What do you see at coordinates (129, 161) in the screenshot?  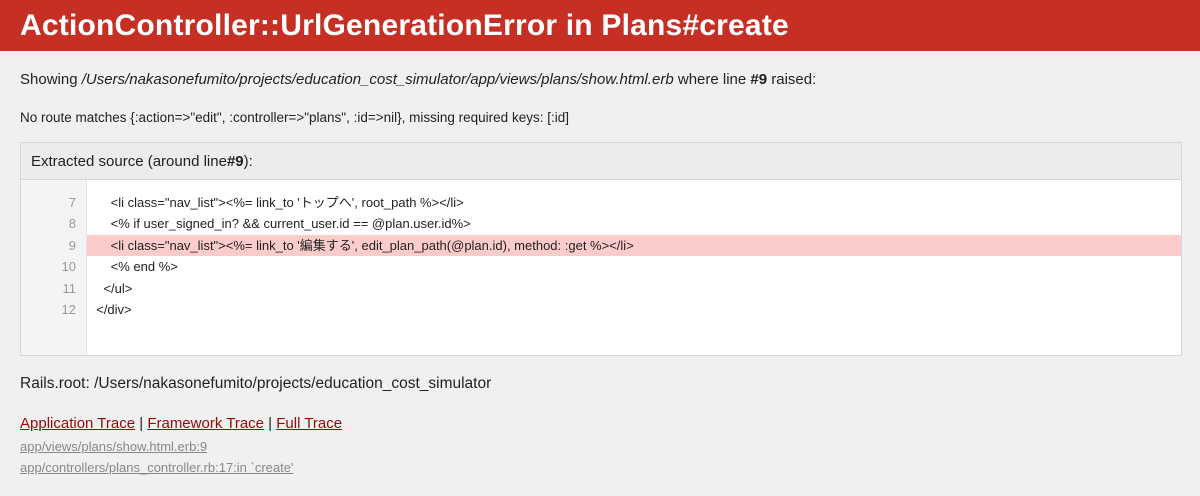 I see `source-header-prefix: Extracted source (around line` at bounding box center [129, 161].